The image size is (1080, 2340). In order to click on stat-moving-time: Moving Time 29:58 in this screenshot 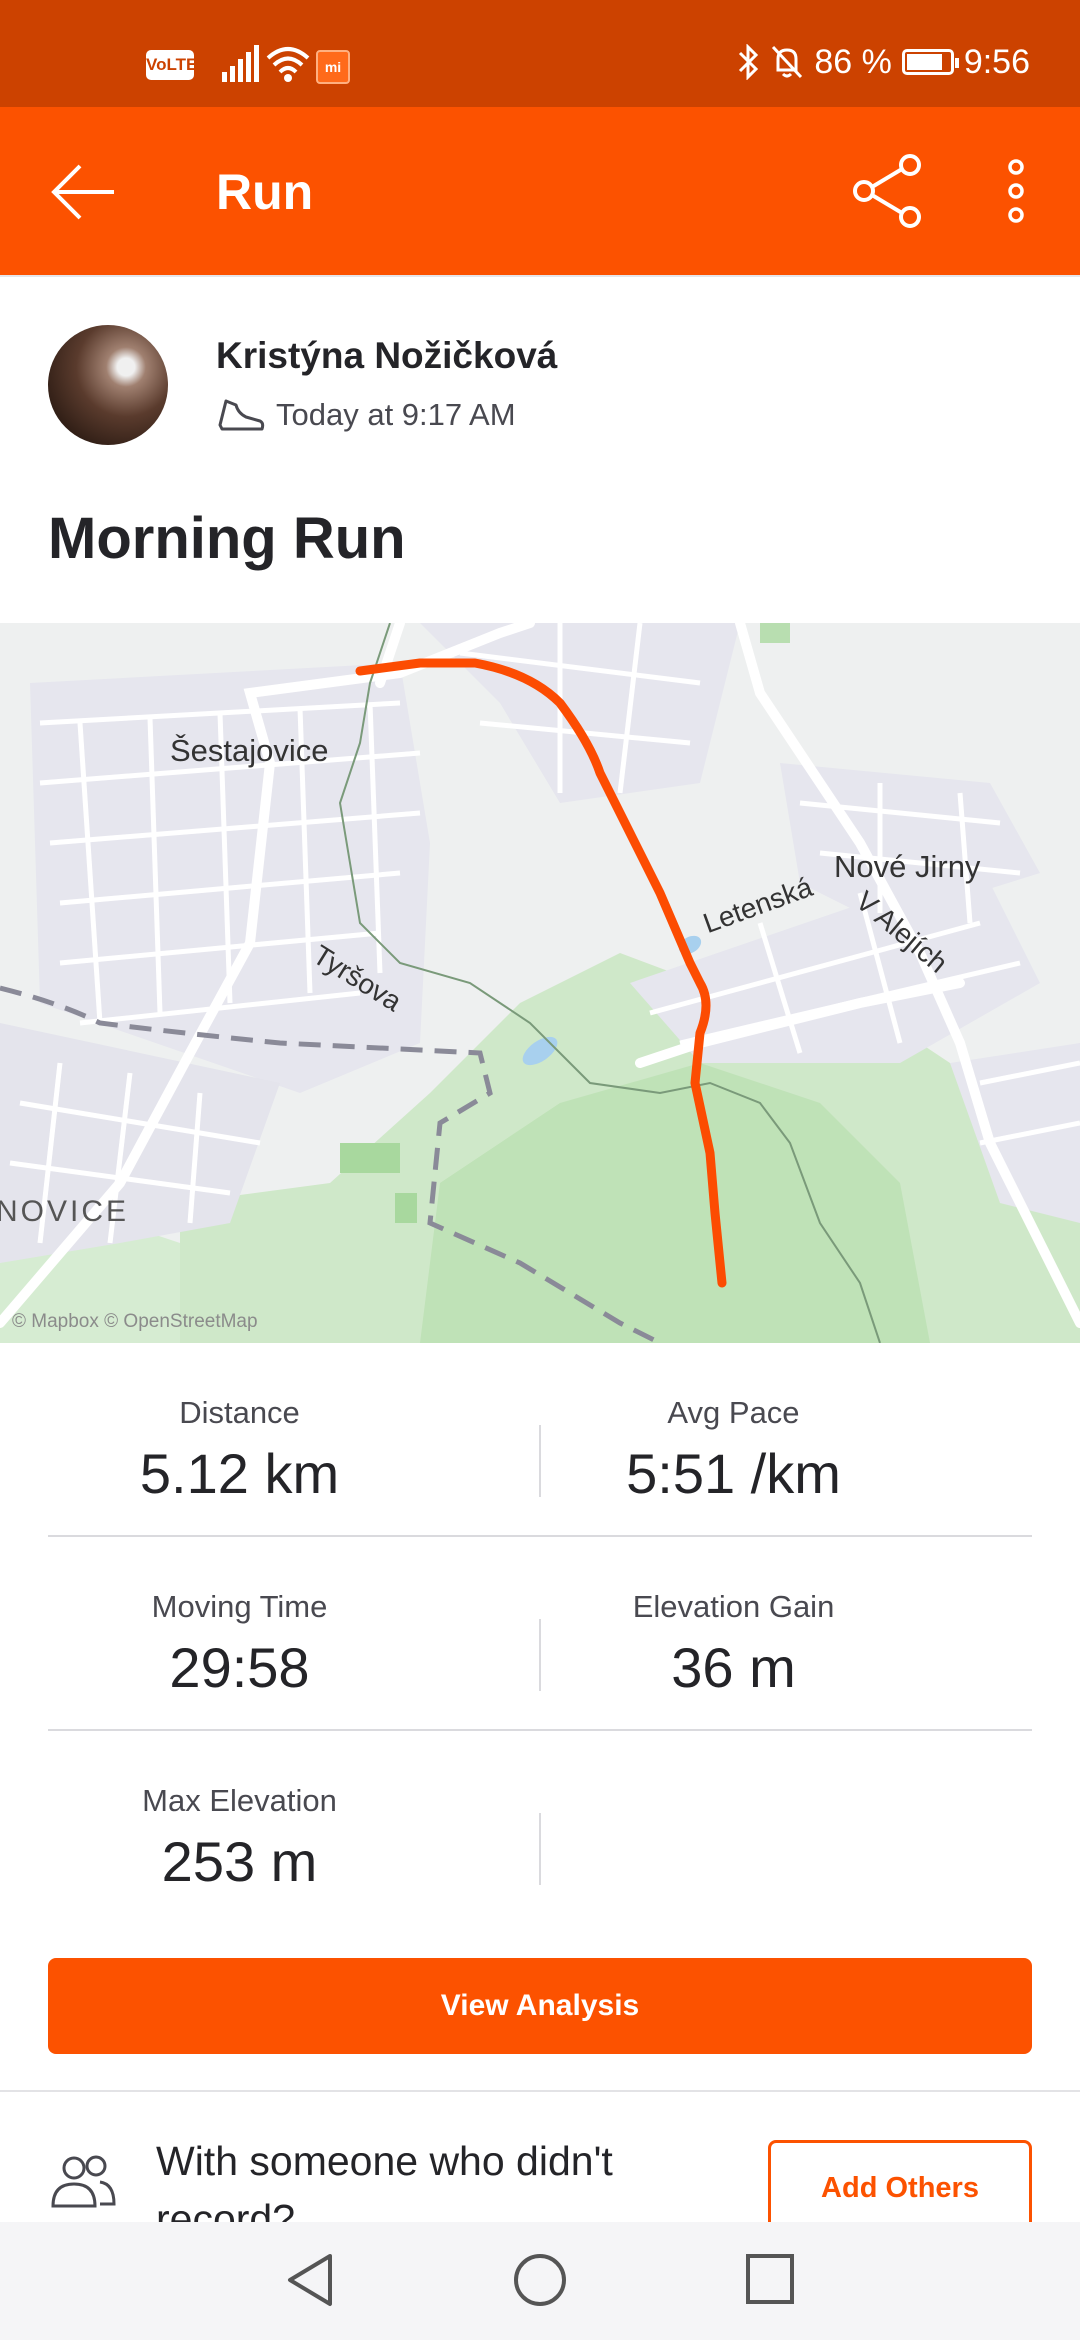, I will do `click(242, 1644)`.